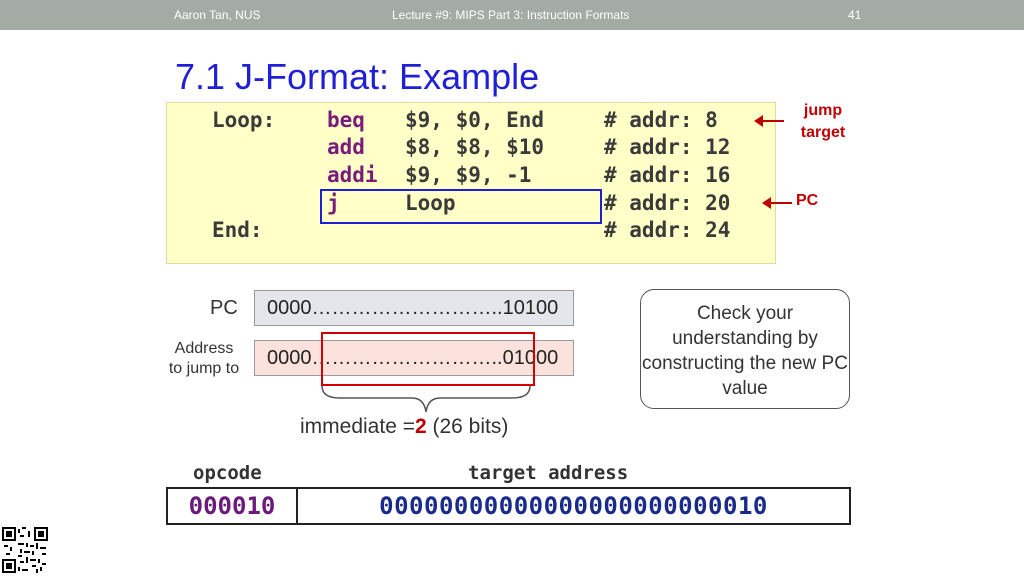 The image size is (1024, 576). Describe the element at coordinates (428, 359) in the screenshot. I see `immediate-highlight` at that location.